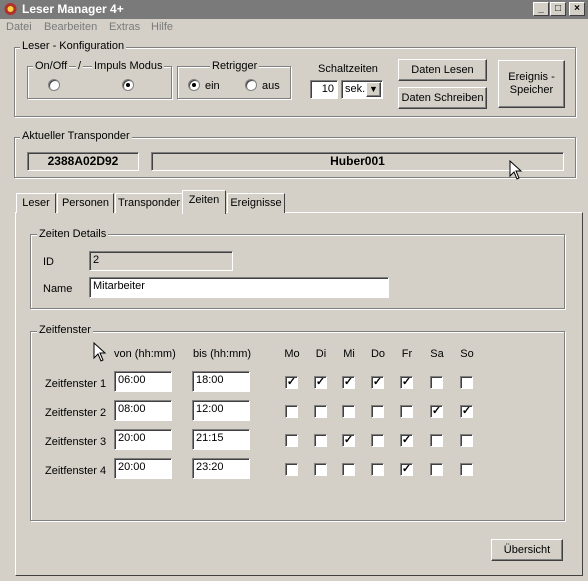 The width and height of the screenshot is (588, 581). Describe the element at coordinates (271, 86) in the screenshot. I see `retrigger-aus-label: aus` at that location.